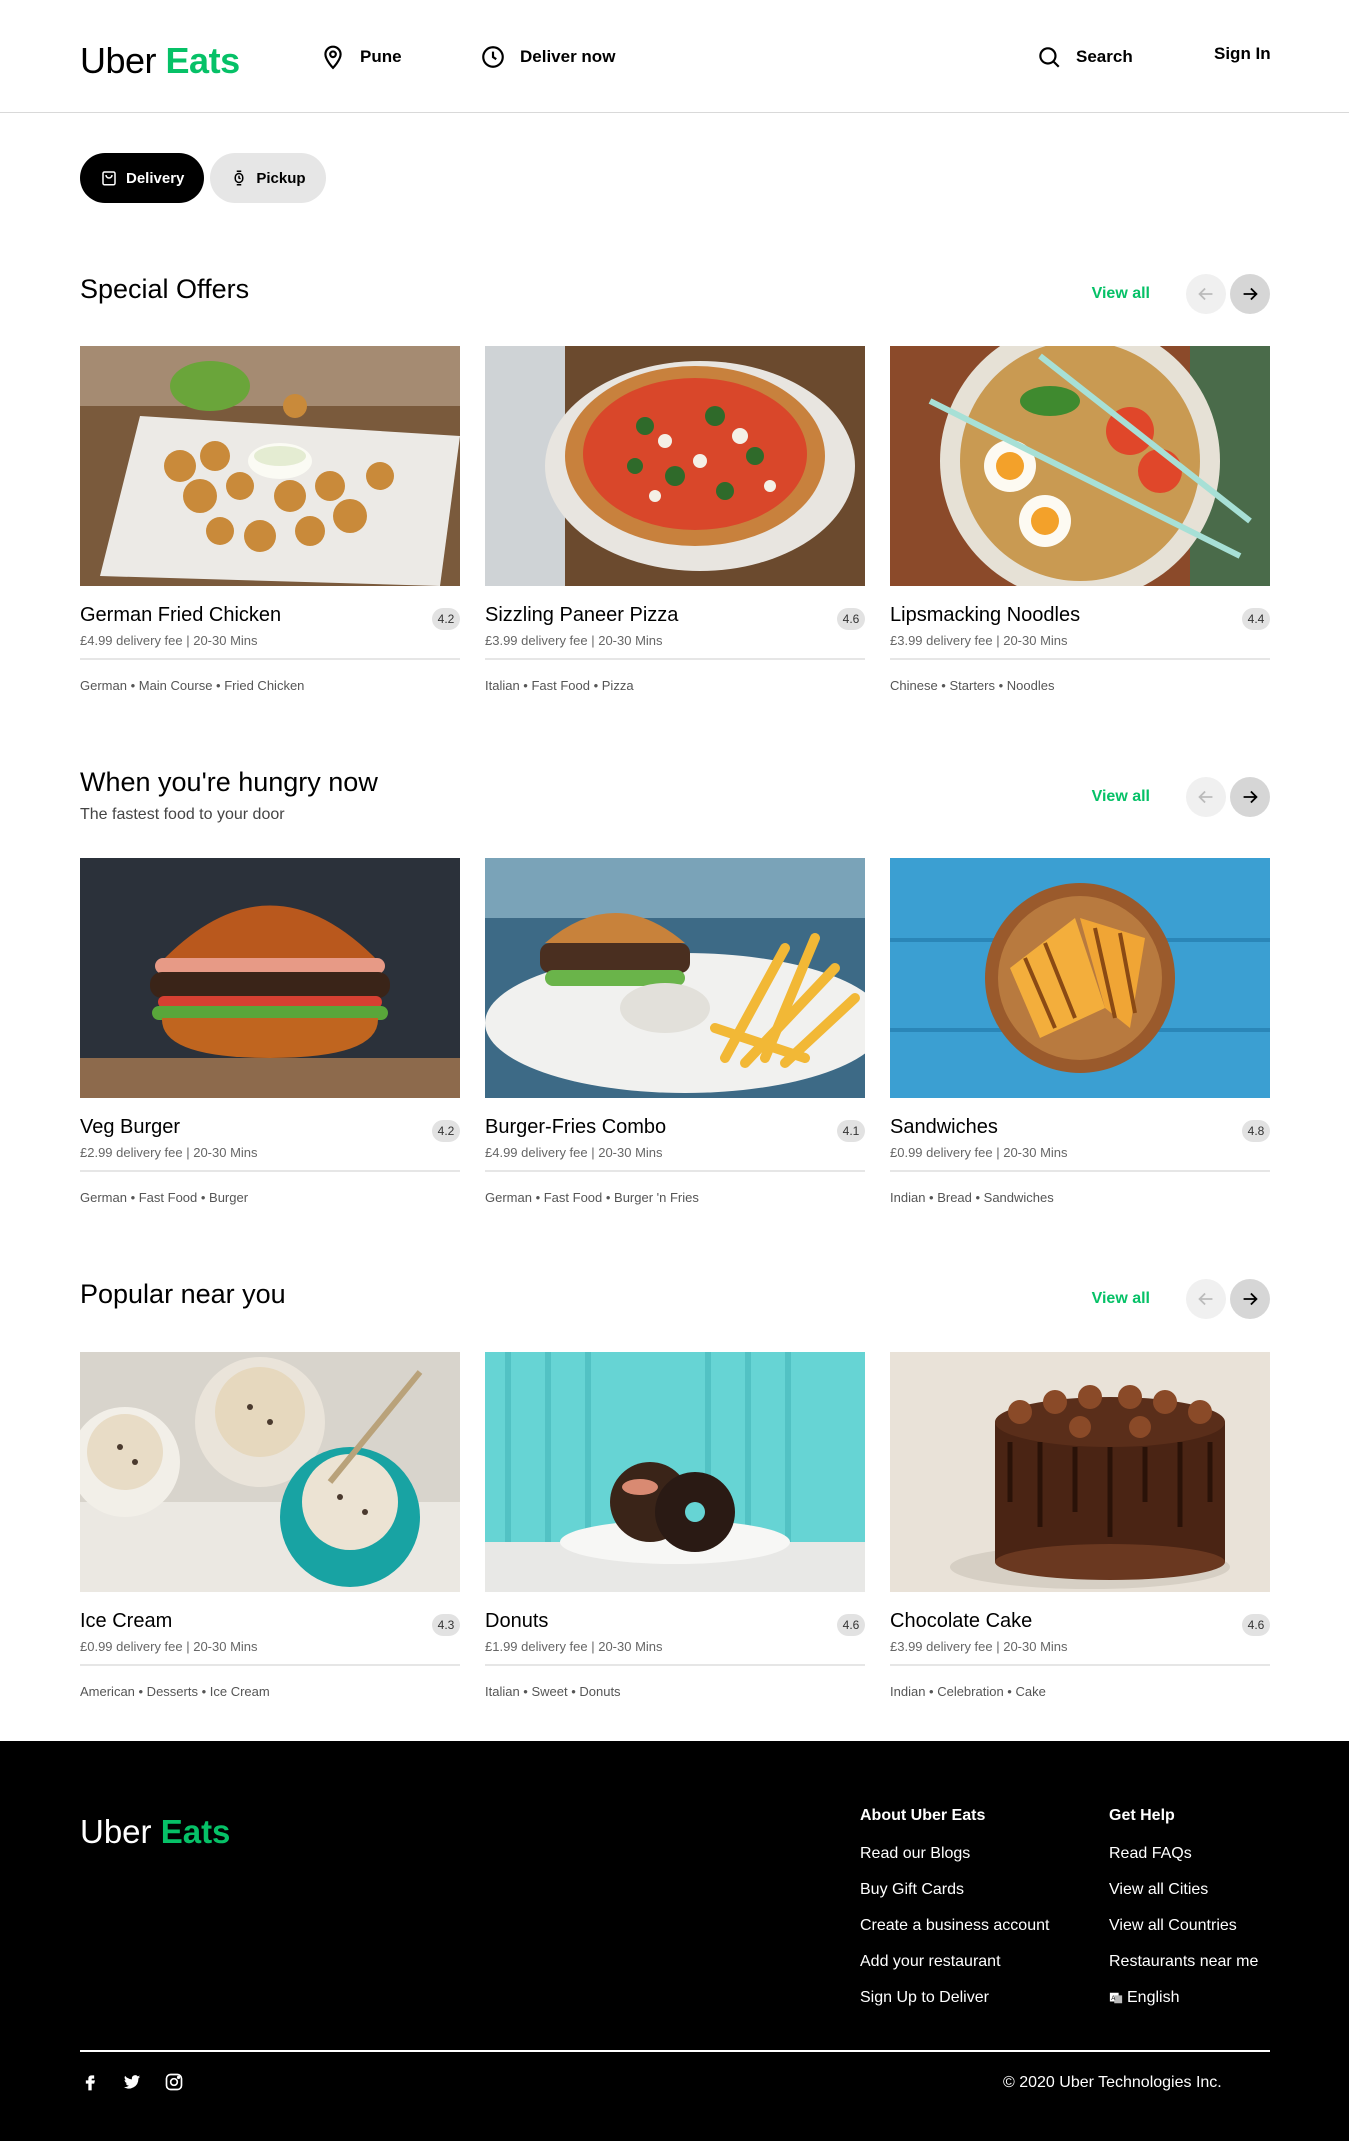  I want to click on footer-logo-uber: Uber, so click(116, 1831).